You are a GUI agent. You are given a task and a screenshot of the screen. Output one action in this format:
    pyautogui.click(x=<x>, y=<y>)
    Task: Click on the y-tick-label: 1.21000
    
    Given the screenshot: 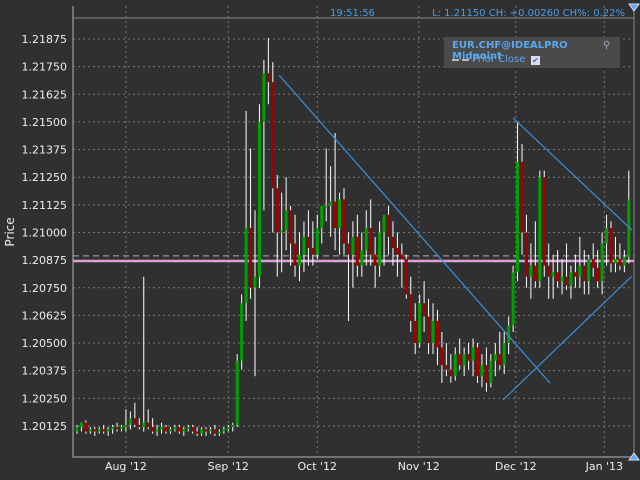 What is the action you would take?
    pyautogui.click(x=45, y=232)
    